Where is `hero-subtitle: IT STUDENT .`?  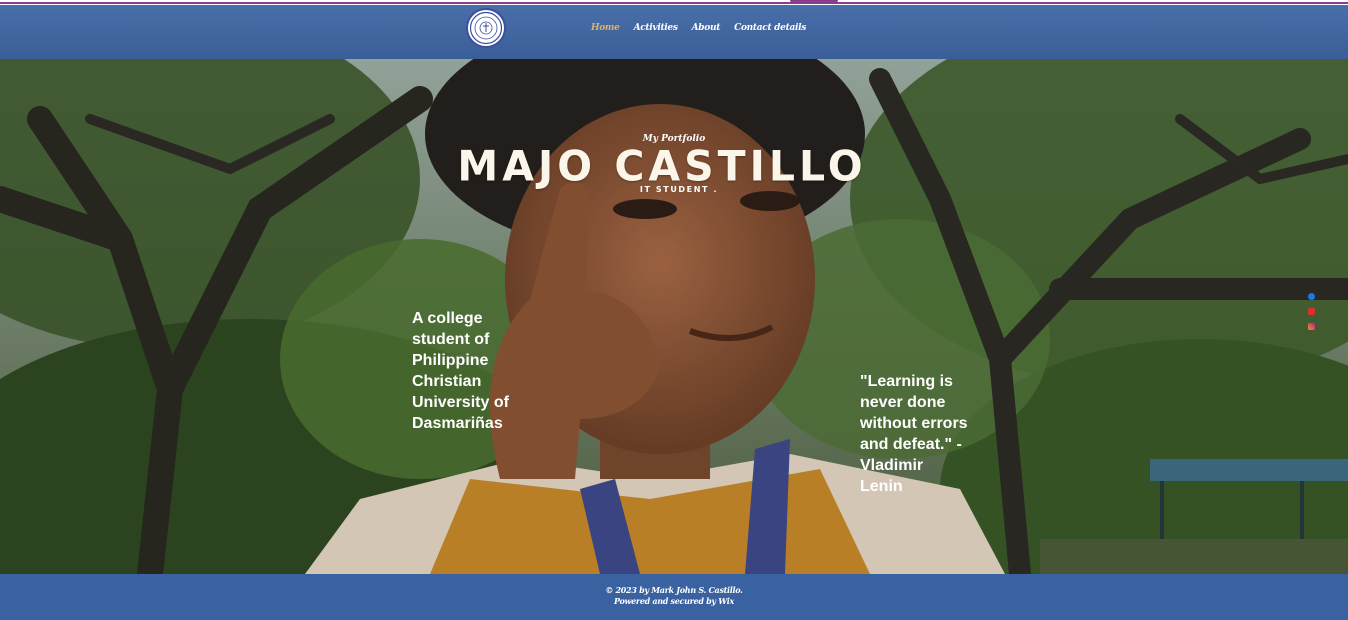
hero-subtitle: IT STUDENT . is located at coordinates (679, 189).